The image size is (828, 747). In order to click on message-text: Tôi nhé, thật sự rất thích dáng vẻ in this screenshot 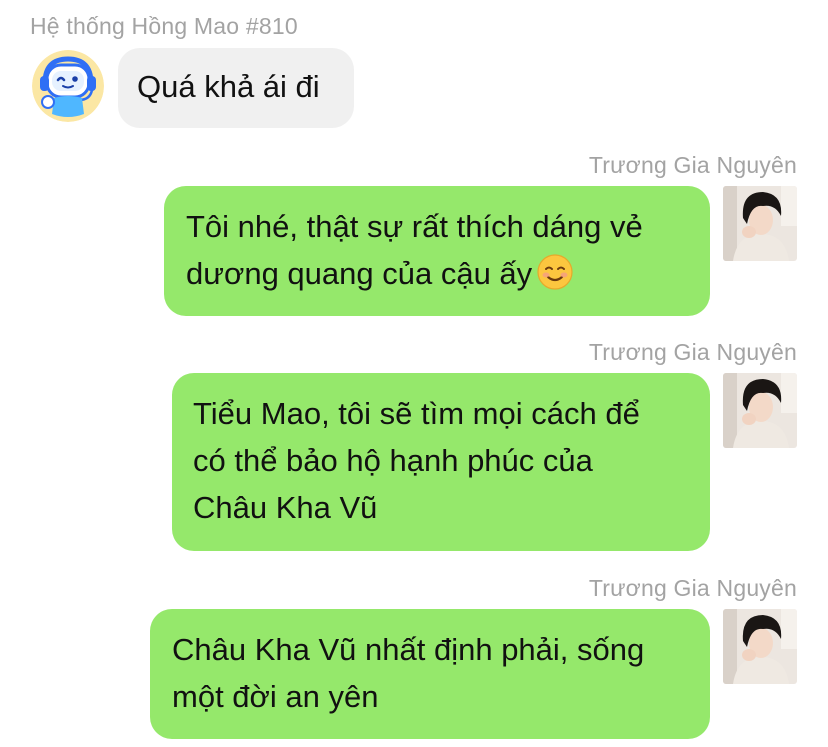, I will do `click(414, 226)`.